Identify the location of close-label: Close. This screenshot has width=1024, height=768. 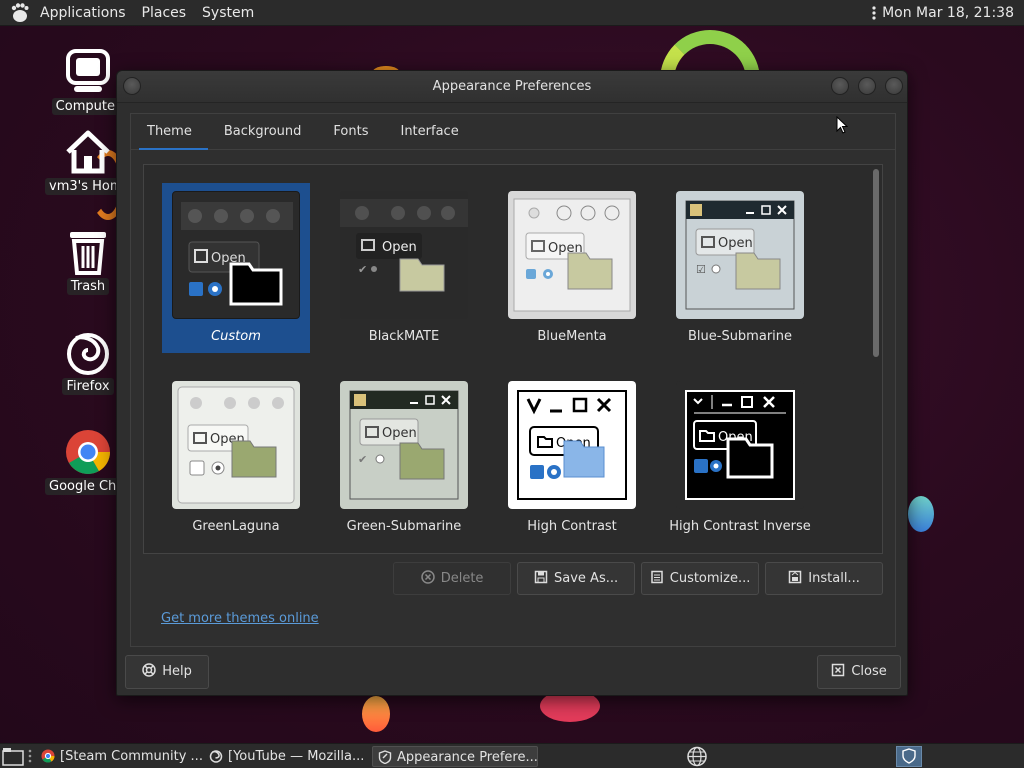
(869, 671).